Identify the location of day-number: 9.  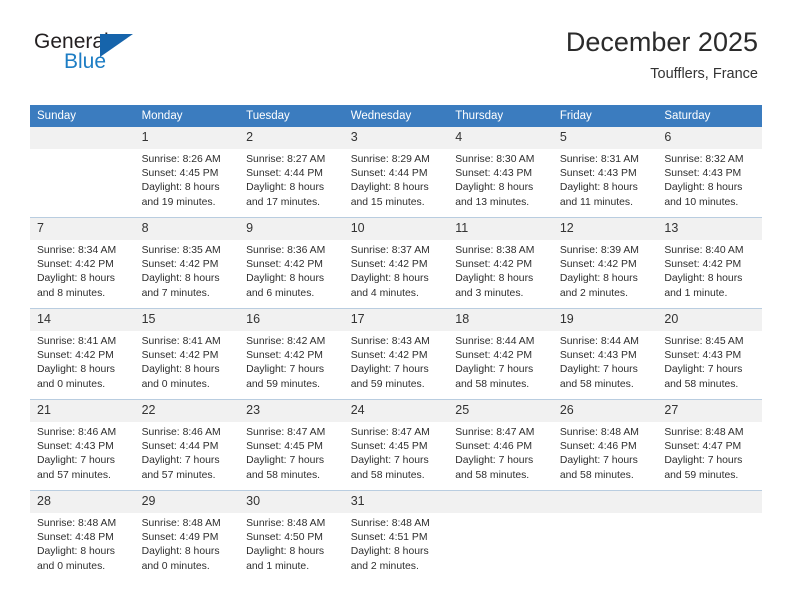
(291, 229).